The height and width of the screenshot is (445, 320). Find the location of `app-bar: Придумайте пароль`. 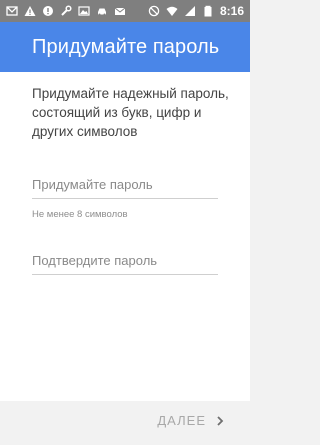

app-bar: Придумайте пароль is located at coordinates (125, 47).